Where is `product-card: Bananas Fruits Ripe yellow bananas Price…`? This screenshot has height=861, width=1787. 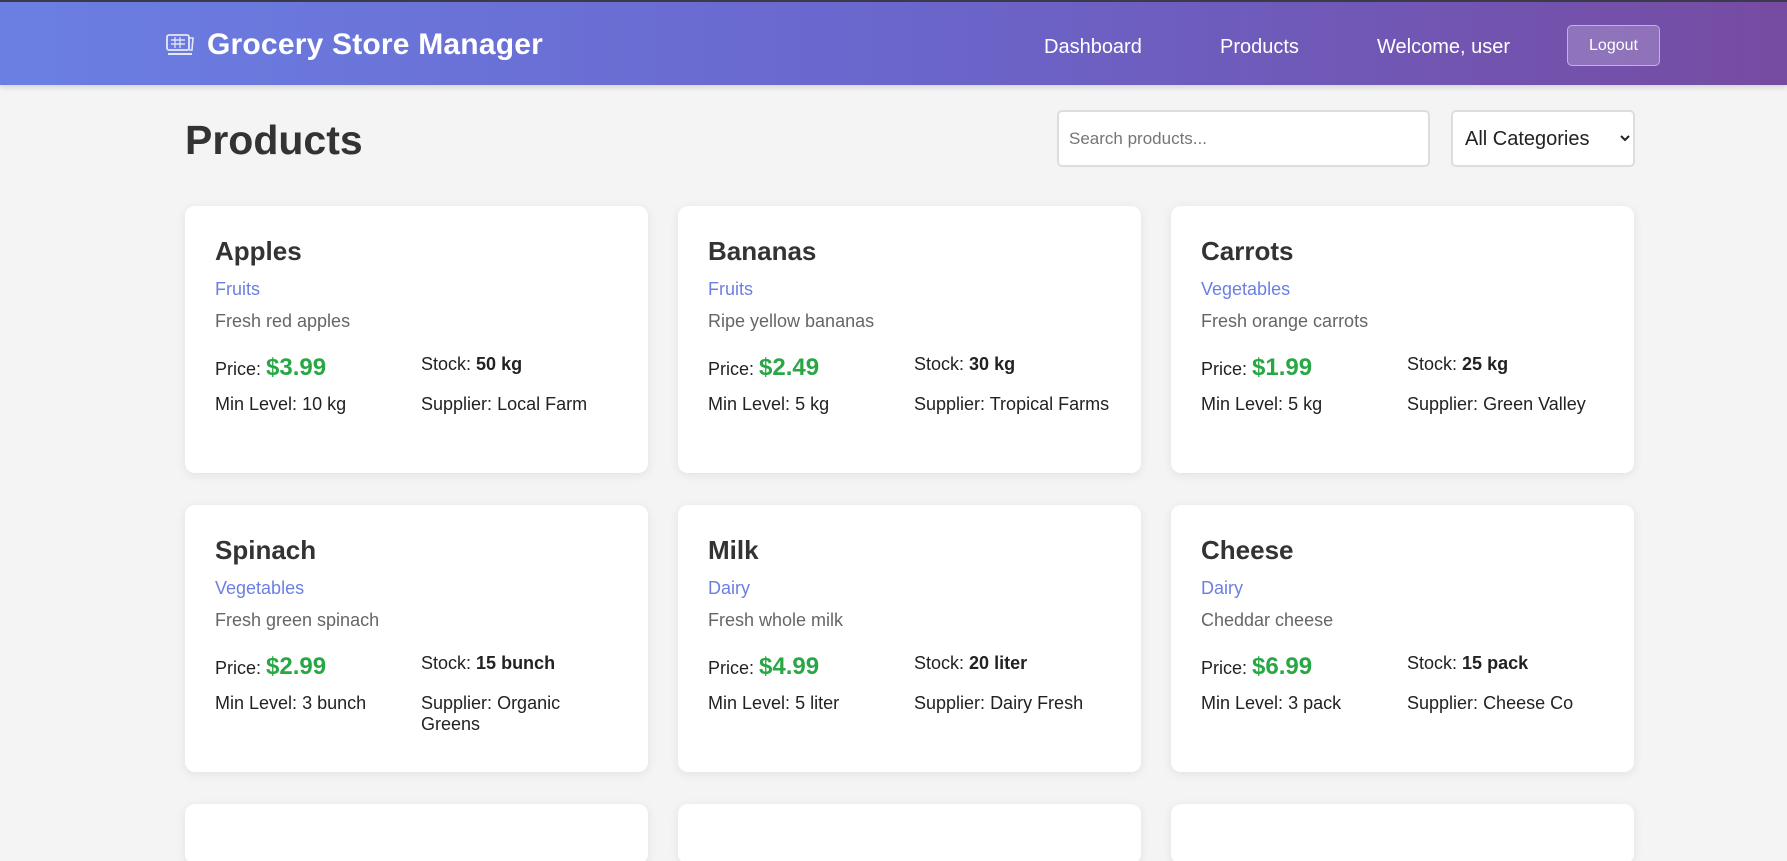 product-card: Bananas Fruits Ripe yellow bananas Price… is located at coordinates (909, 339).